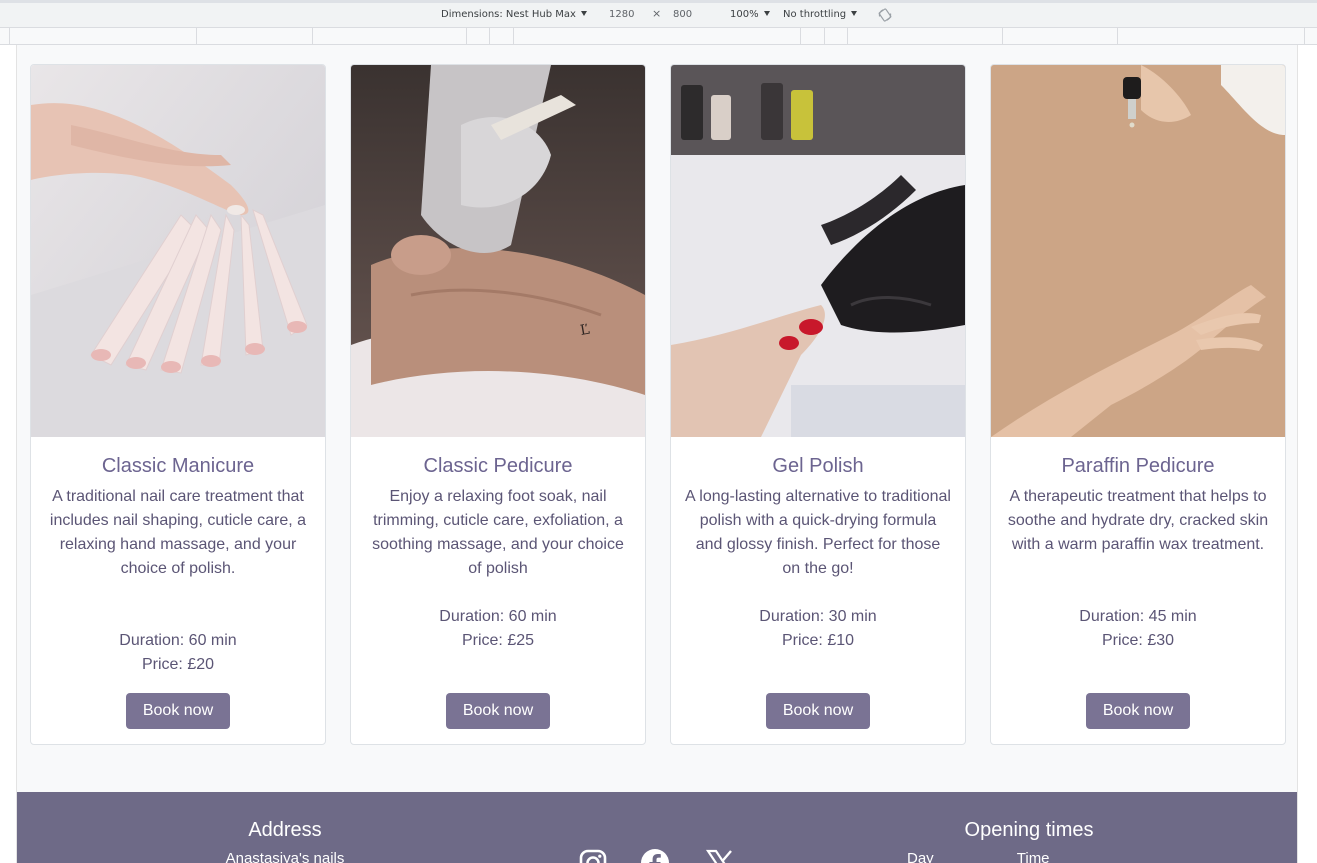 The width and height of the screenshot is (1317, 863). Describe the element at coordinates (658, 1) in the screenshot. I see `toolbar-top-border` at that location.